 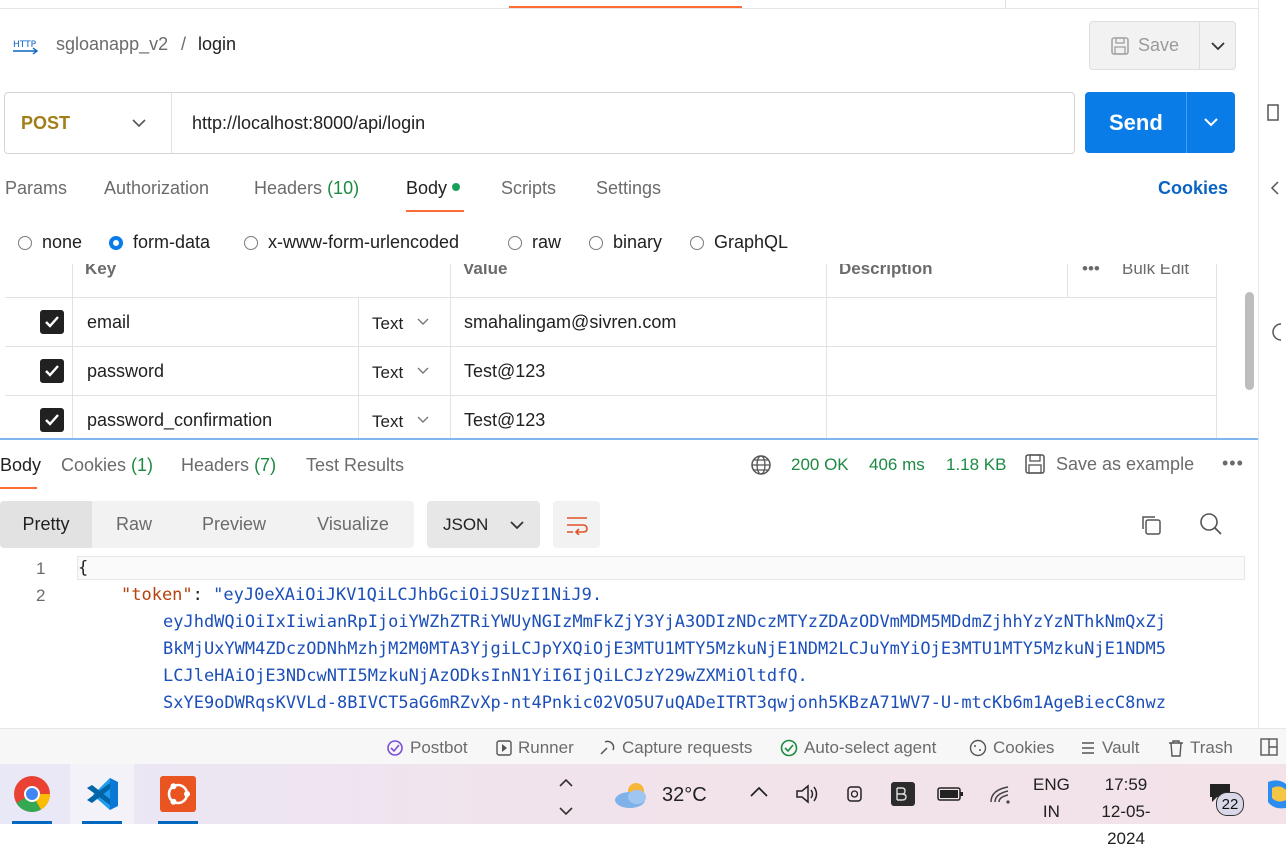 I want to click on cookies-button: Cookies, so click(x=1011, y=748).